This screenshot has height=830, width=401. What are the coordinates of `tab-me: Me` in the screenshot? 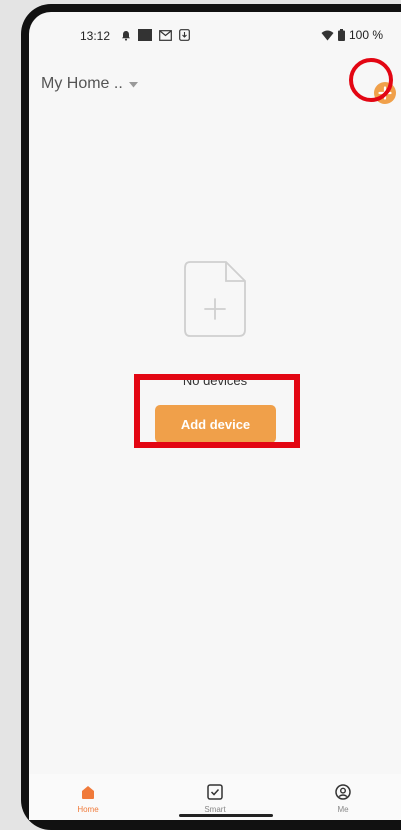 It's located at (343, 797).